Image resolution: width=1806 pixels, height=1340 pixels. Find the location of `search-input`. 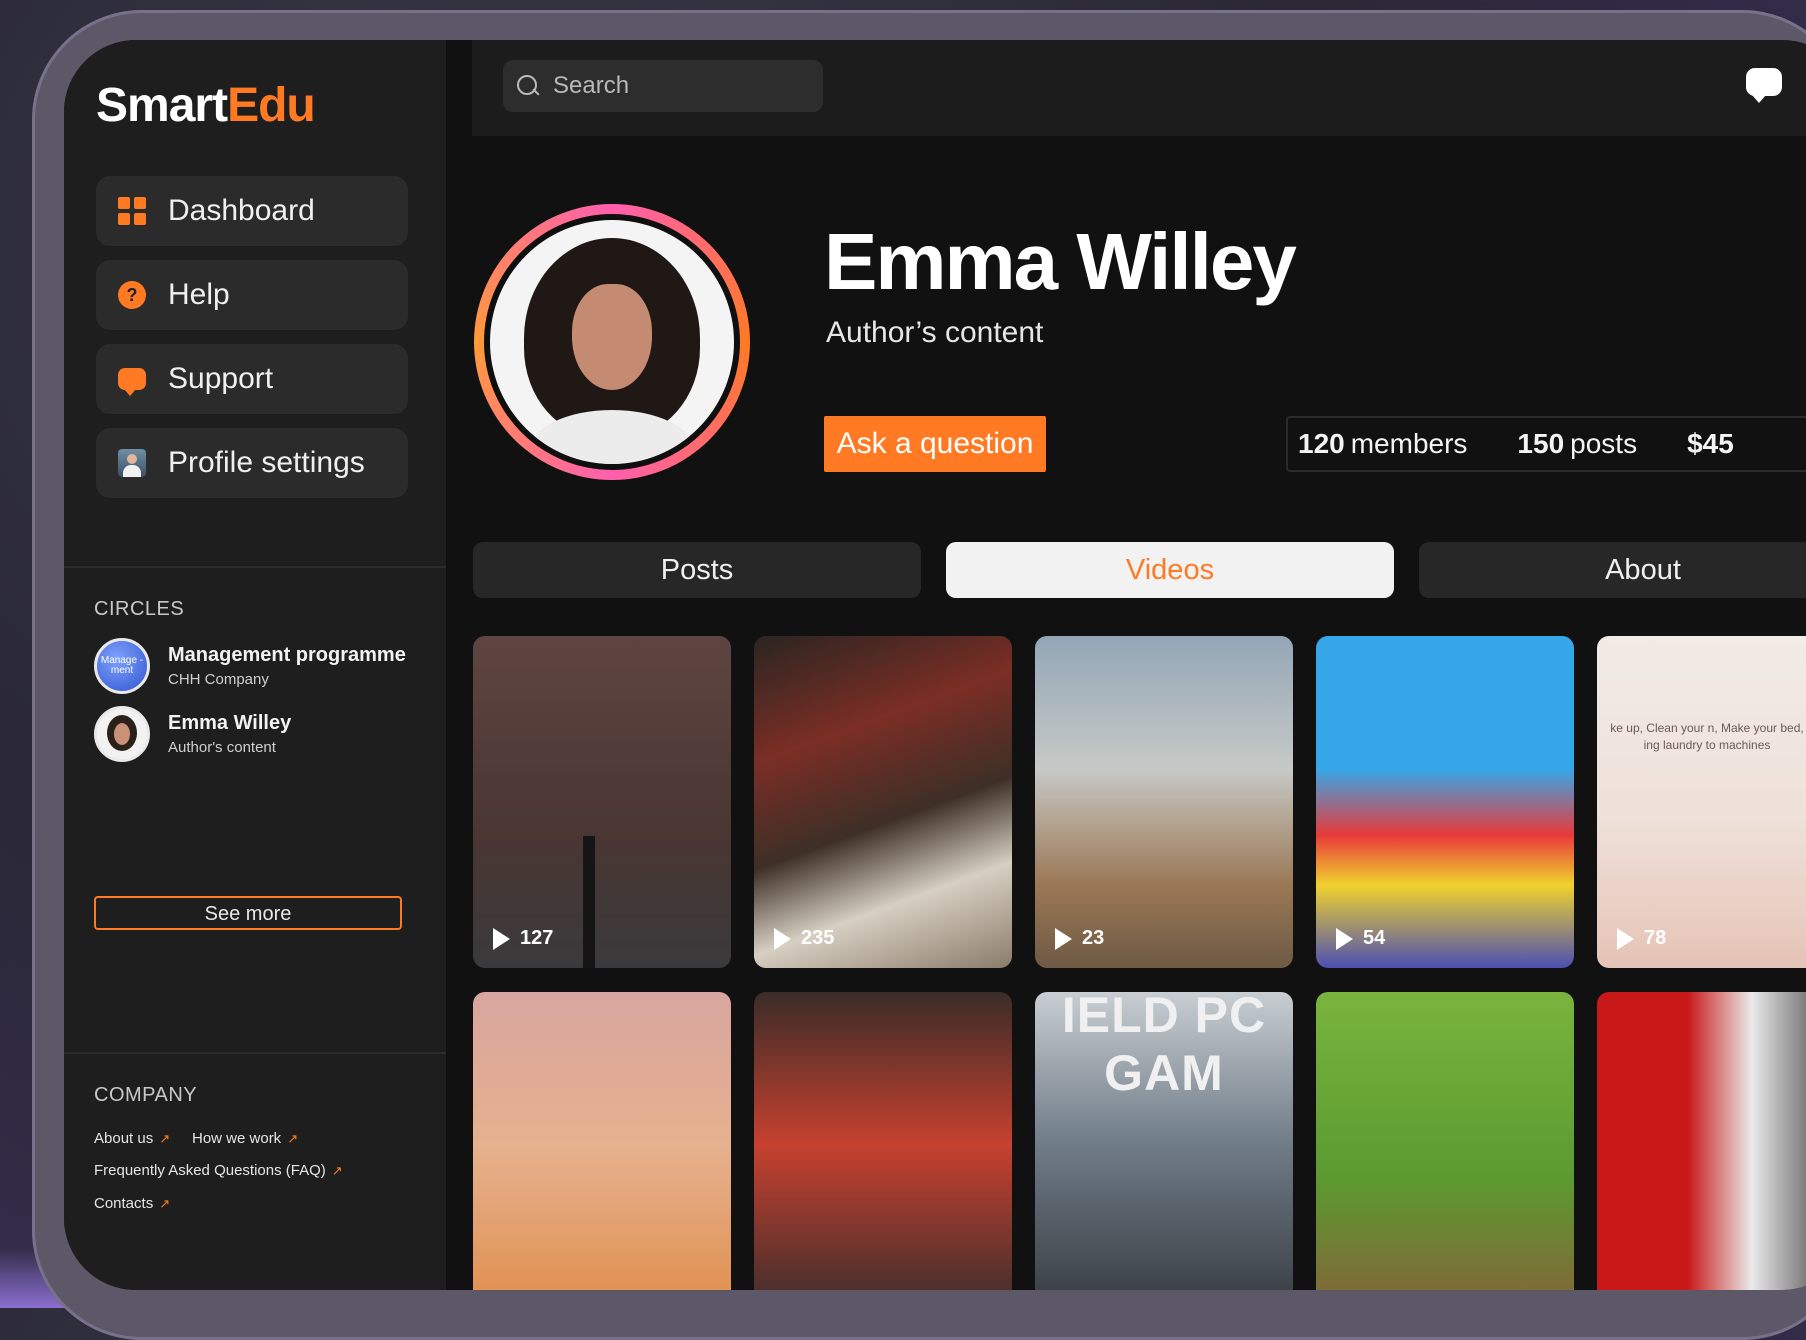

search-input is located at coordinates (678, 86).